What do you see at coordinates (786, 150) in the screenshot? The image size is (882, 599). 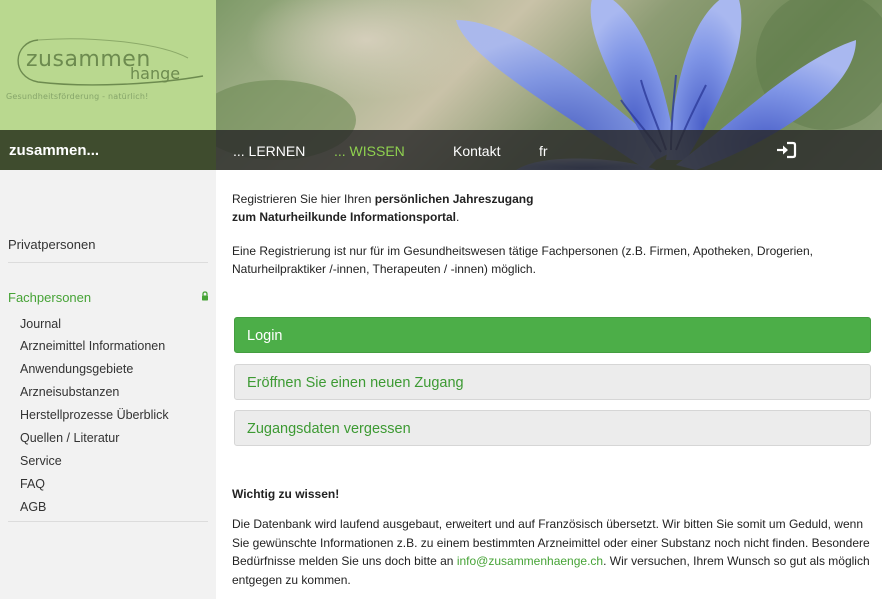 I see `sign-in-icon` at bounding box center [786, 150].